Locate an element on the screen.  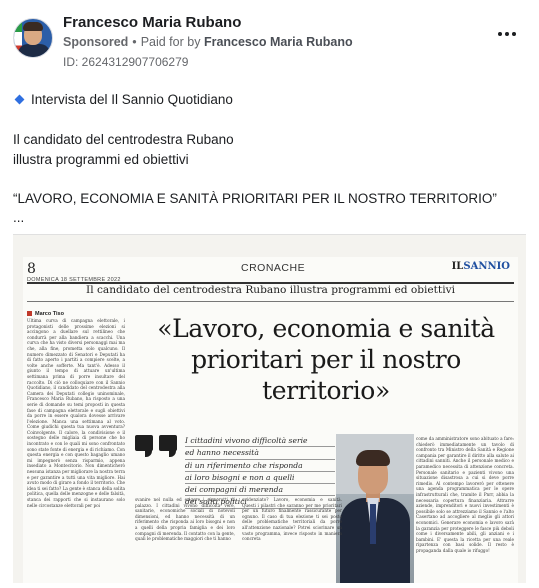
more-options-icon is located at coordinates (507, 34).